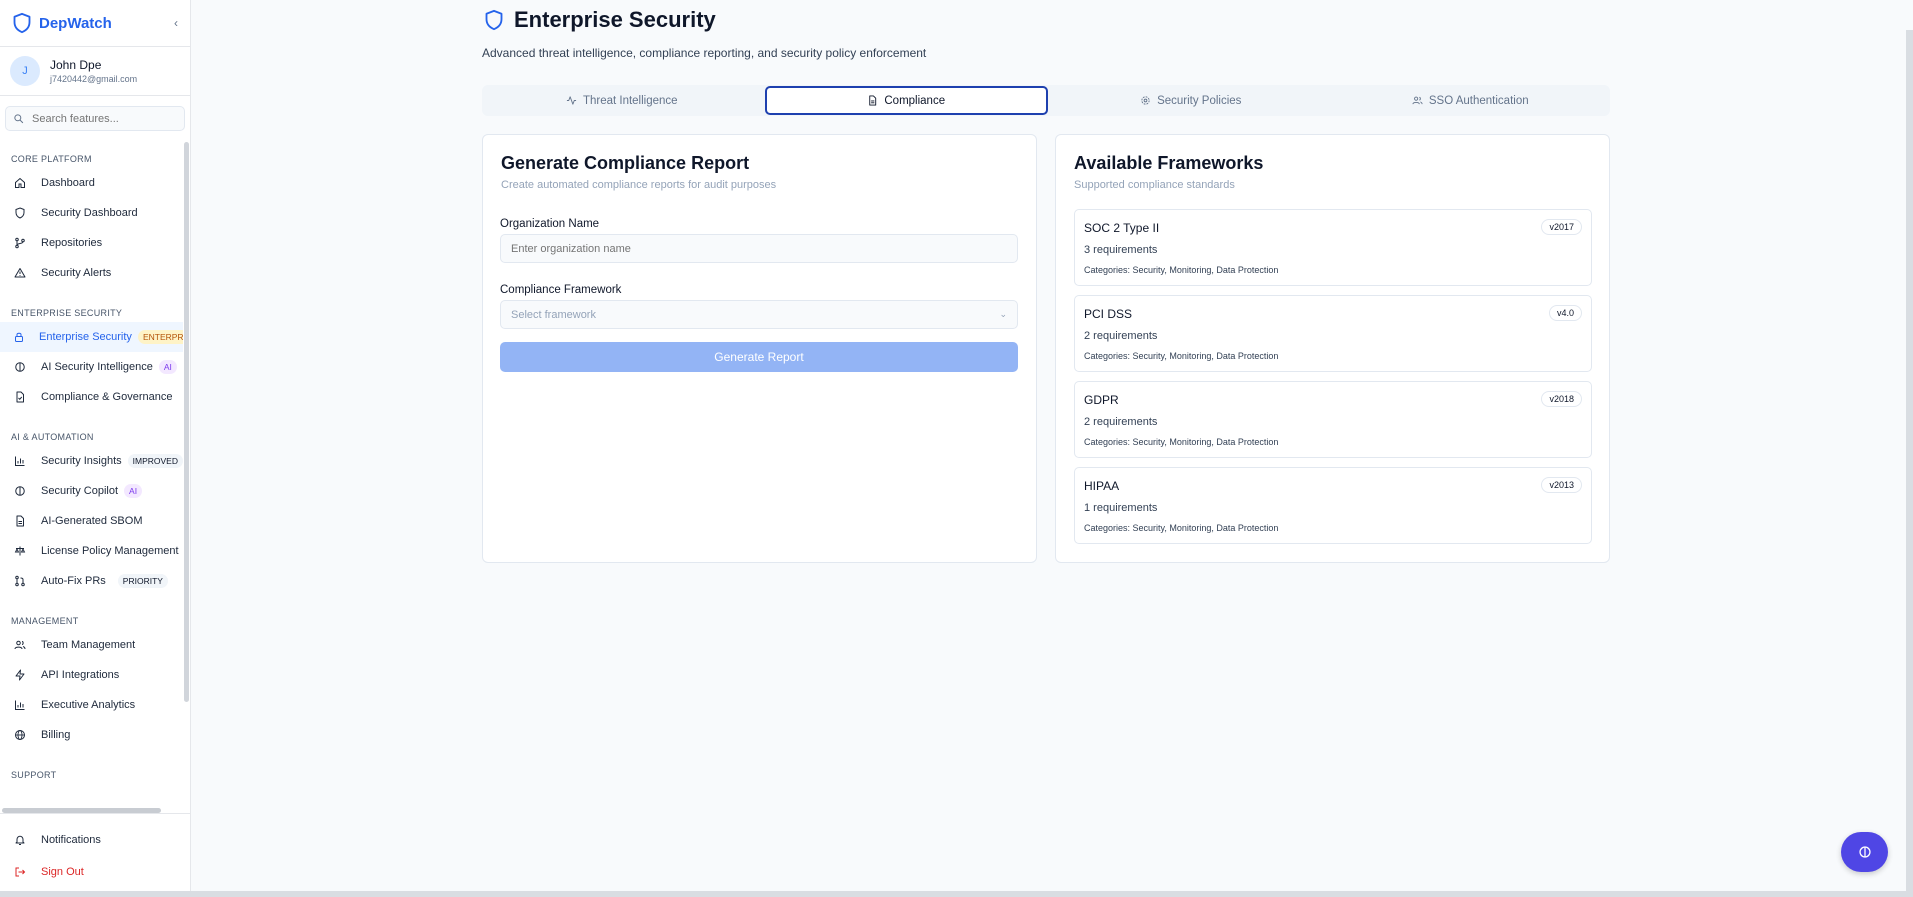  I want to click on sidebar-item-security-insights: Security Insights IMPROVED, so click(91, 461).